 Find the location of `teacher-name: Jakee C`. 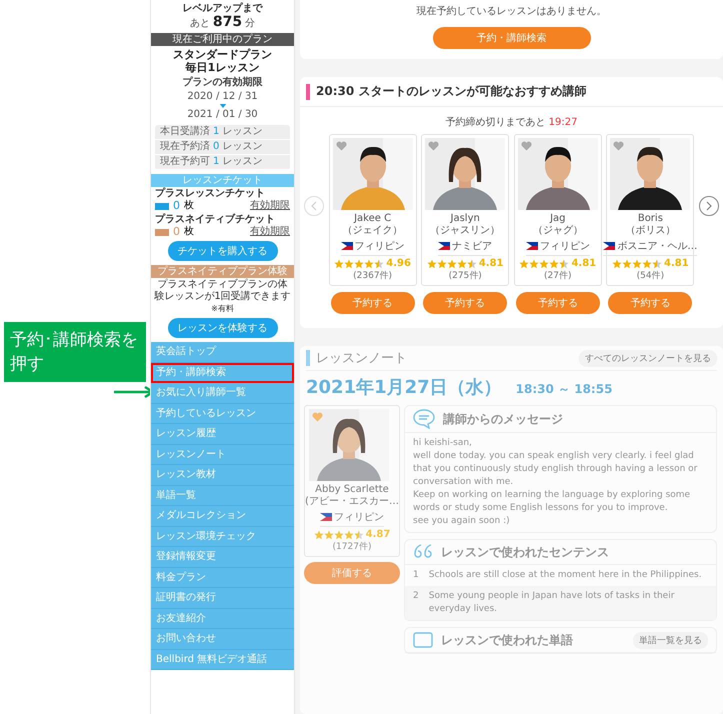

teacher-name: Jakee C is located at coordinates (373, 219).